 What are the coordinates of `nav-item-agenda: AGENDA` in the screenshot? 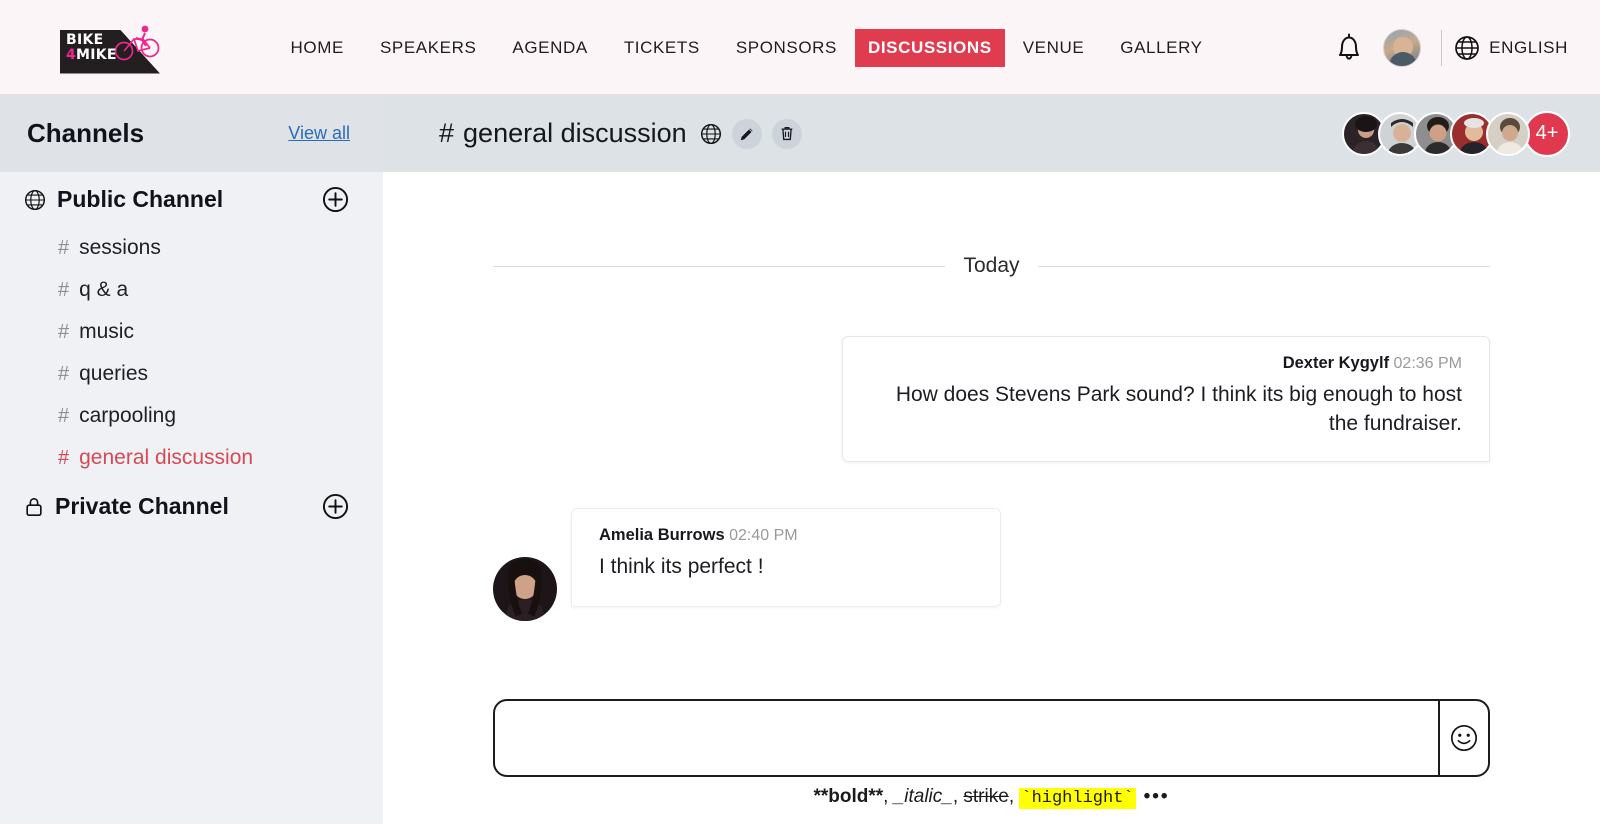 It's located at (549, 48).